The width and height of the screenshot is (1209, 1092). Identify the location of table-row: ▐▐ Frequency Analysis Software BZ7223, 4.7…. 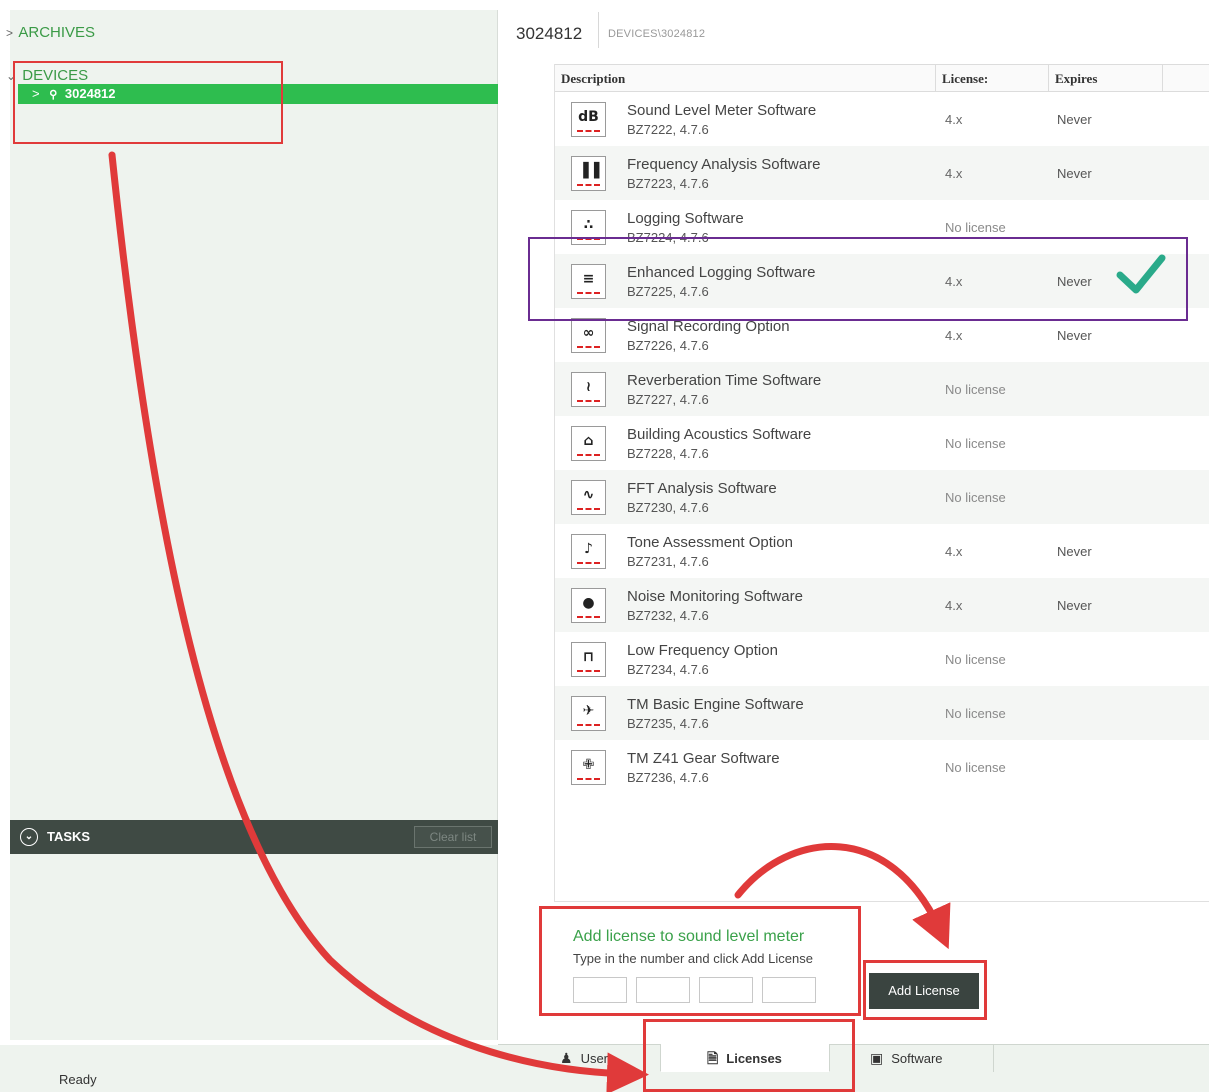
(882, 173).